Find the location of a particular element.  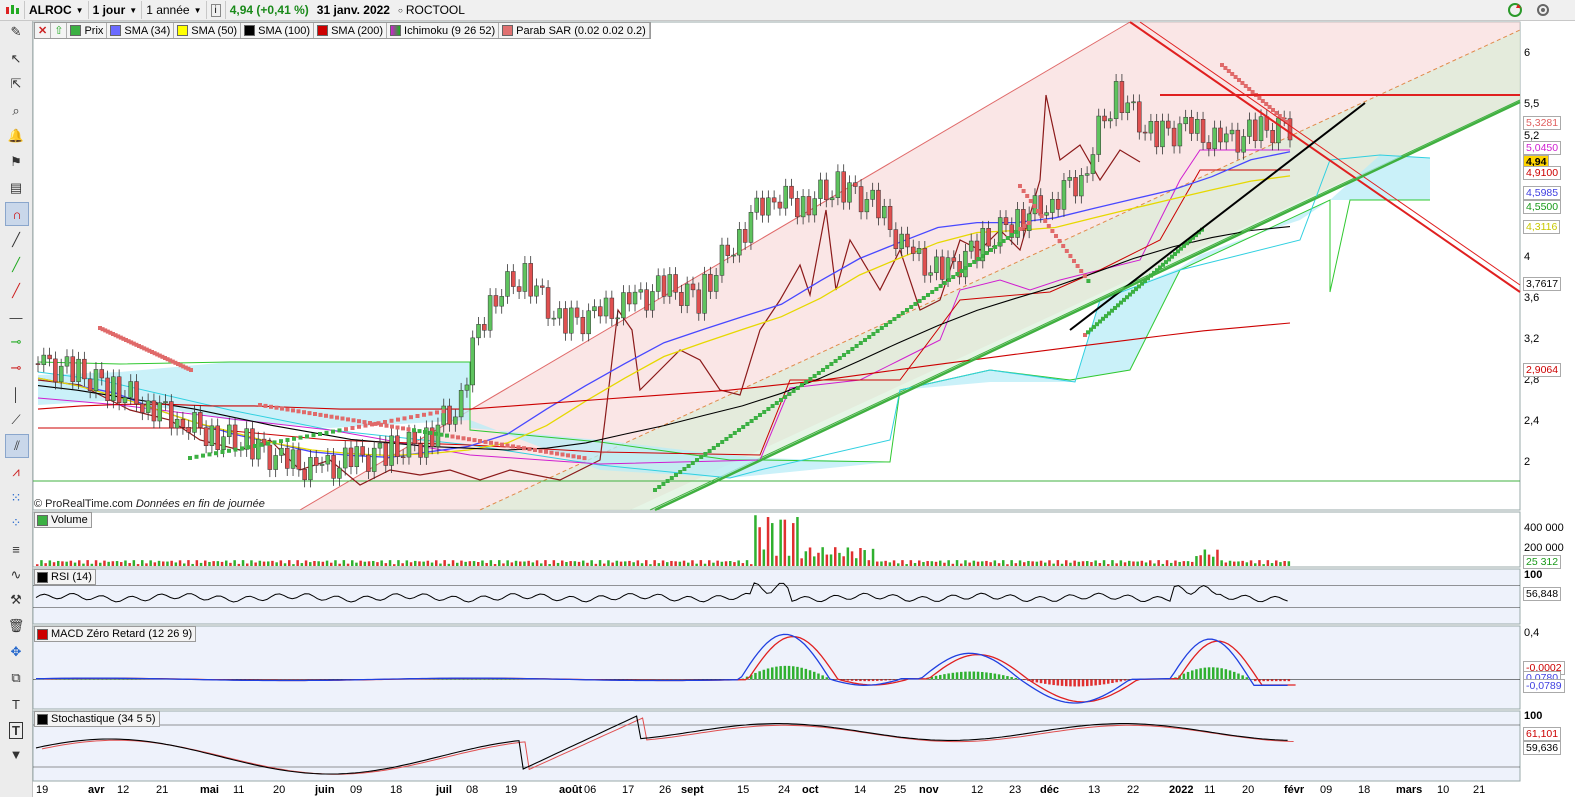

volume-panel-label: Volume is located at coordinates (63, 520).